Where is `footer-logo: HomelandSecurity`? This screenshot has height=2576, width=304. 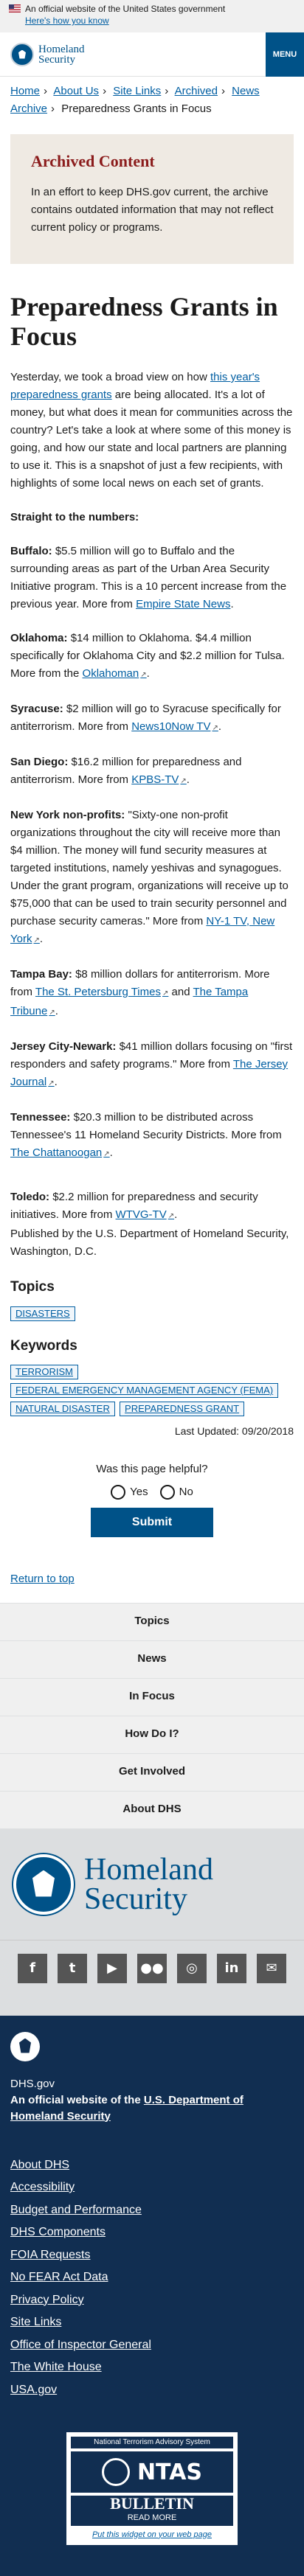 footer-logo: HomelandSecurity is located at coordinates (152, 1885).